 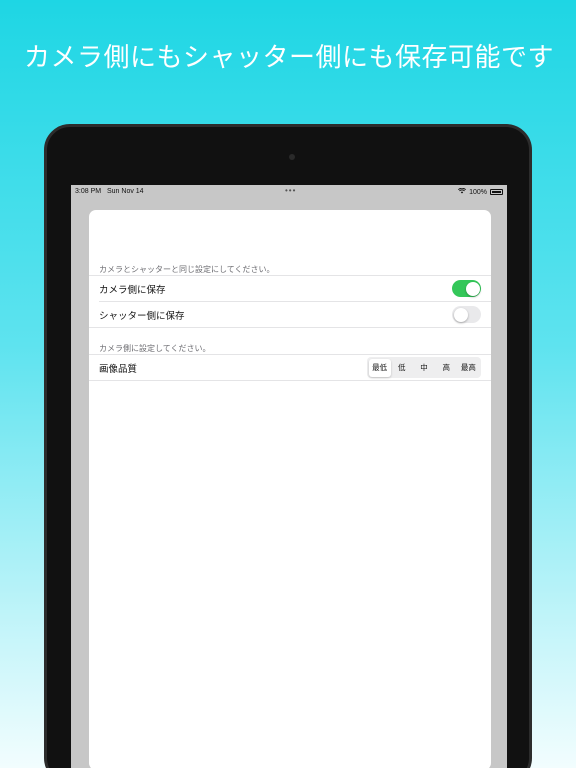 I want to click on quality-option-high: 高, so click(x=446, y=368).